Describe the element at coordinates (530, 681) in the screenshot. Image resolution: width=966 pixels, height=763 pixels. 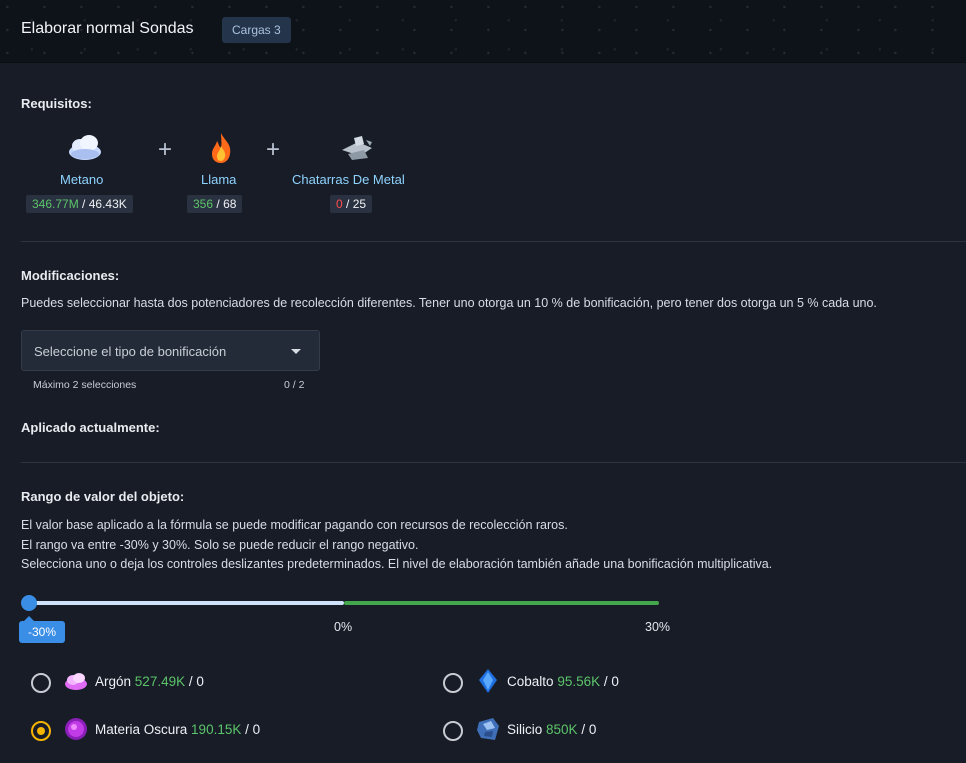
I see `resource-name: Cobalto` at that location.